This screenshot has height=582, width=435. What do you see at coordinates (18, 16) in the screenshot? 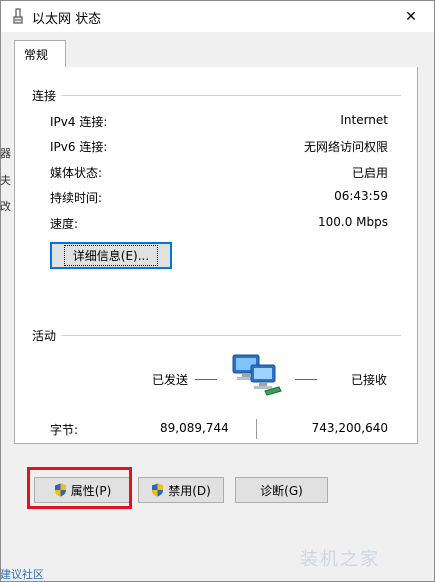
I see `ethernet-icon` at bounding box center [18, 16].